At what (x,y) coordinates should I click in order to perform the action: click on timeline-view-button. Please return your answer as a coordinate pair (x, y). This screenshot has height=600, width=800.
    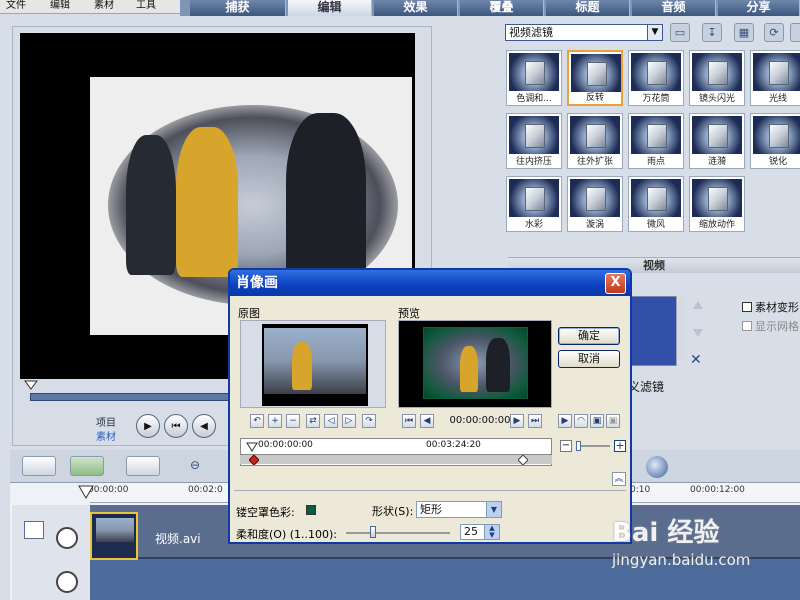
    Looking at the image, I should click on (87, 466).